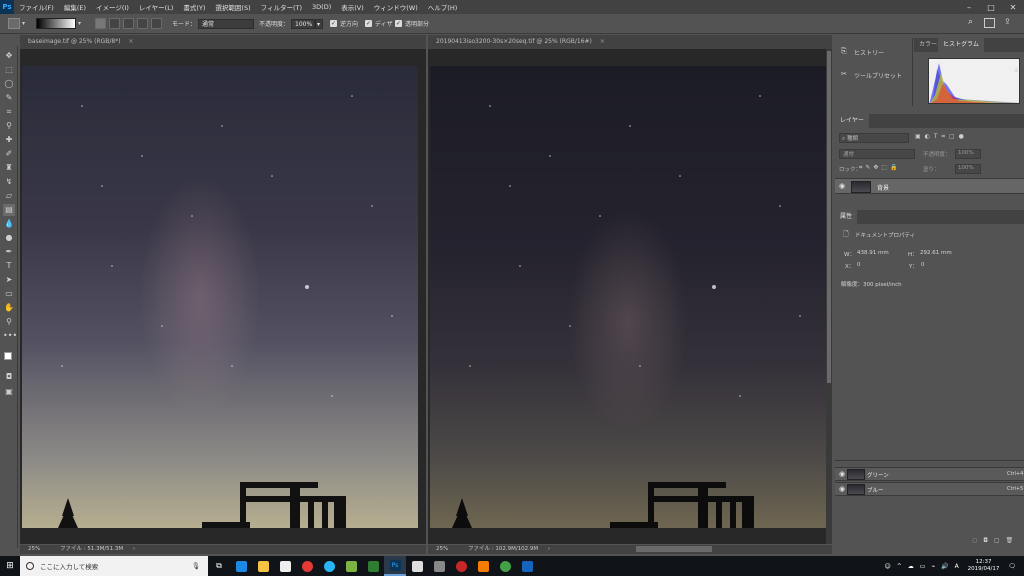 This screenshot has height=576, width=1024. I want to click on app-icon-green, so click(351, 566).